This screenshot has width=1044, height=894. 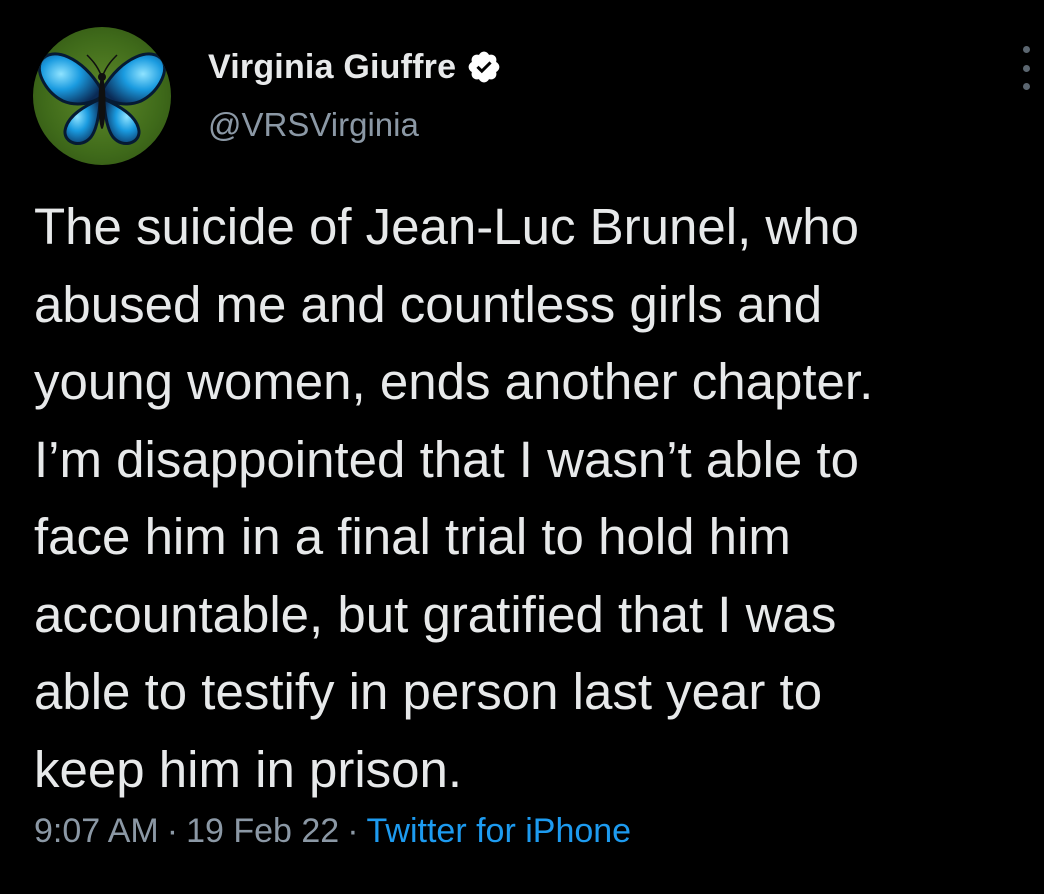 What do you see at coordinates (428, 304) in the screenshot?
I see `tweet-text-line: abused me and countless girls and` at bounding box center [428, 304].